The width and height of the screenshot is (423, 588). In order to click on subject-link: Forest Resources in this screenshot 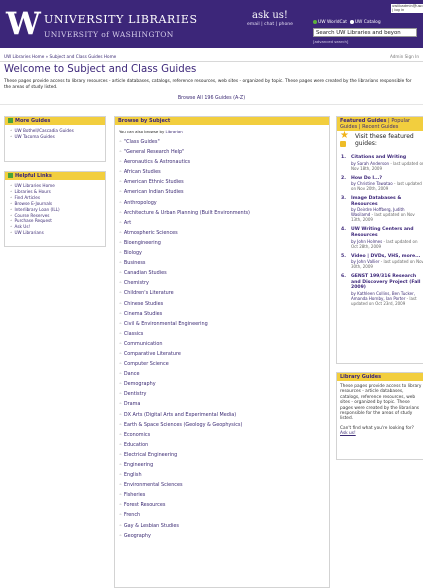, I will do `click(145, 505)`.